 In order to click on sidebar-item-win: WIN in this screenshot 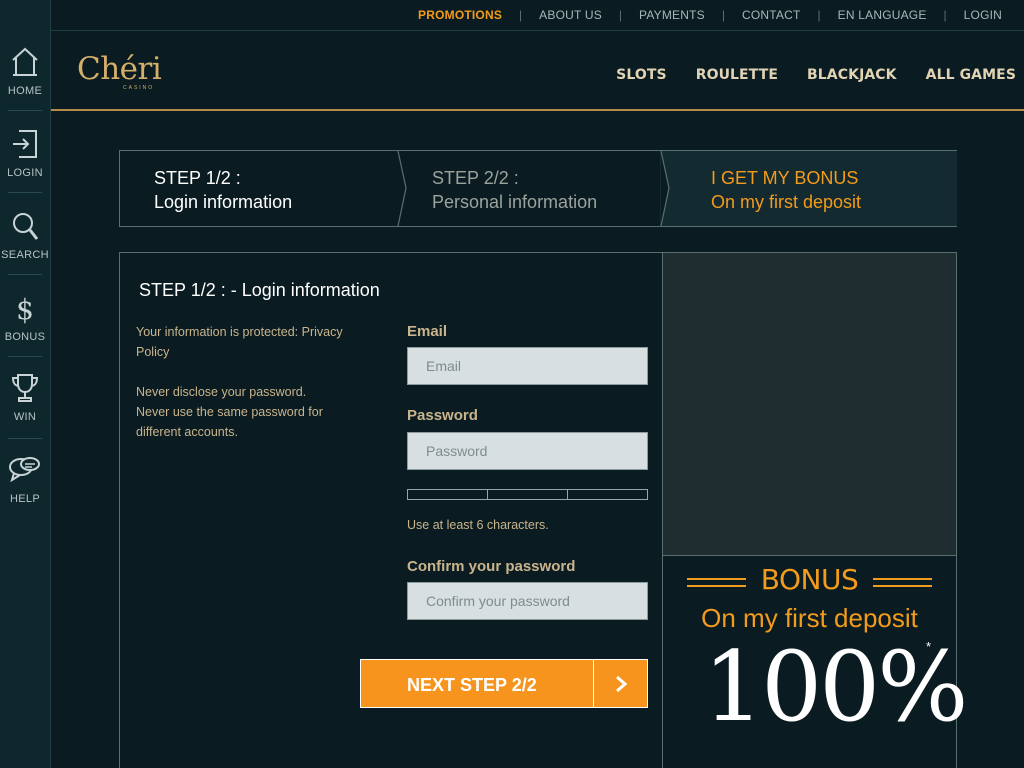, I will do `click(25, 406)`.